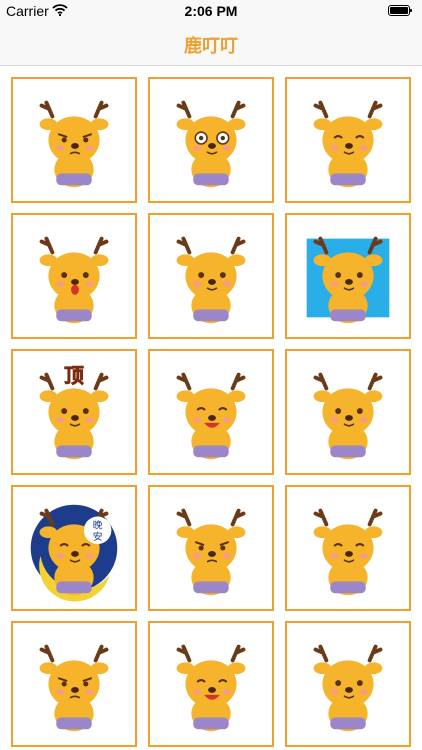  I want to click on svg-text: 安, so click(98, 536).